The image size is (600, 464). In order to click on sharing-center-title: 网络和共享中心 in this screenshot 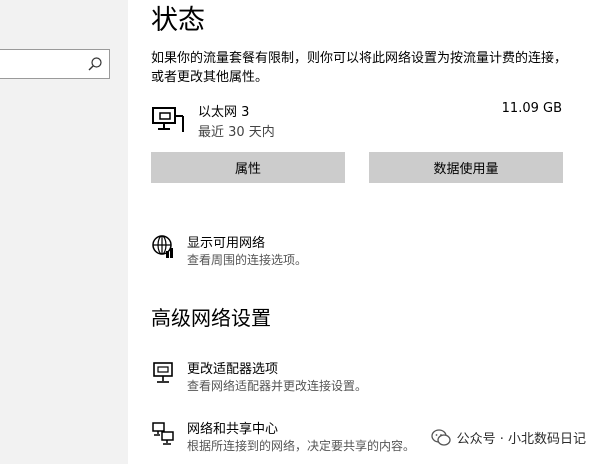, I will do `click(233, 429)`.